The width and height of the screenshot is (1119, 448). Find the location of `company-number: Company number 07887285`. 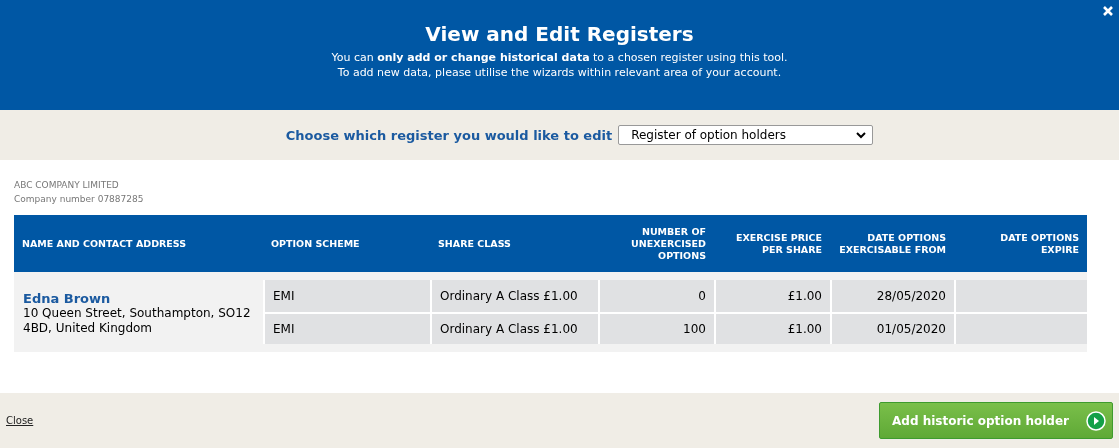

company-number: Company number 07887285 is located at coordinates (79, 199).